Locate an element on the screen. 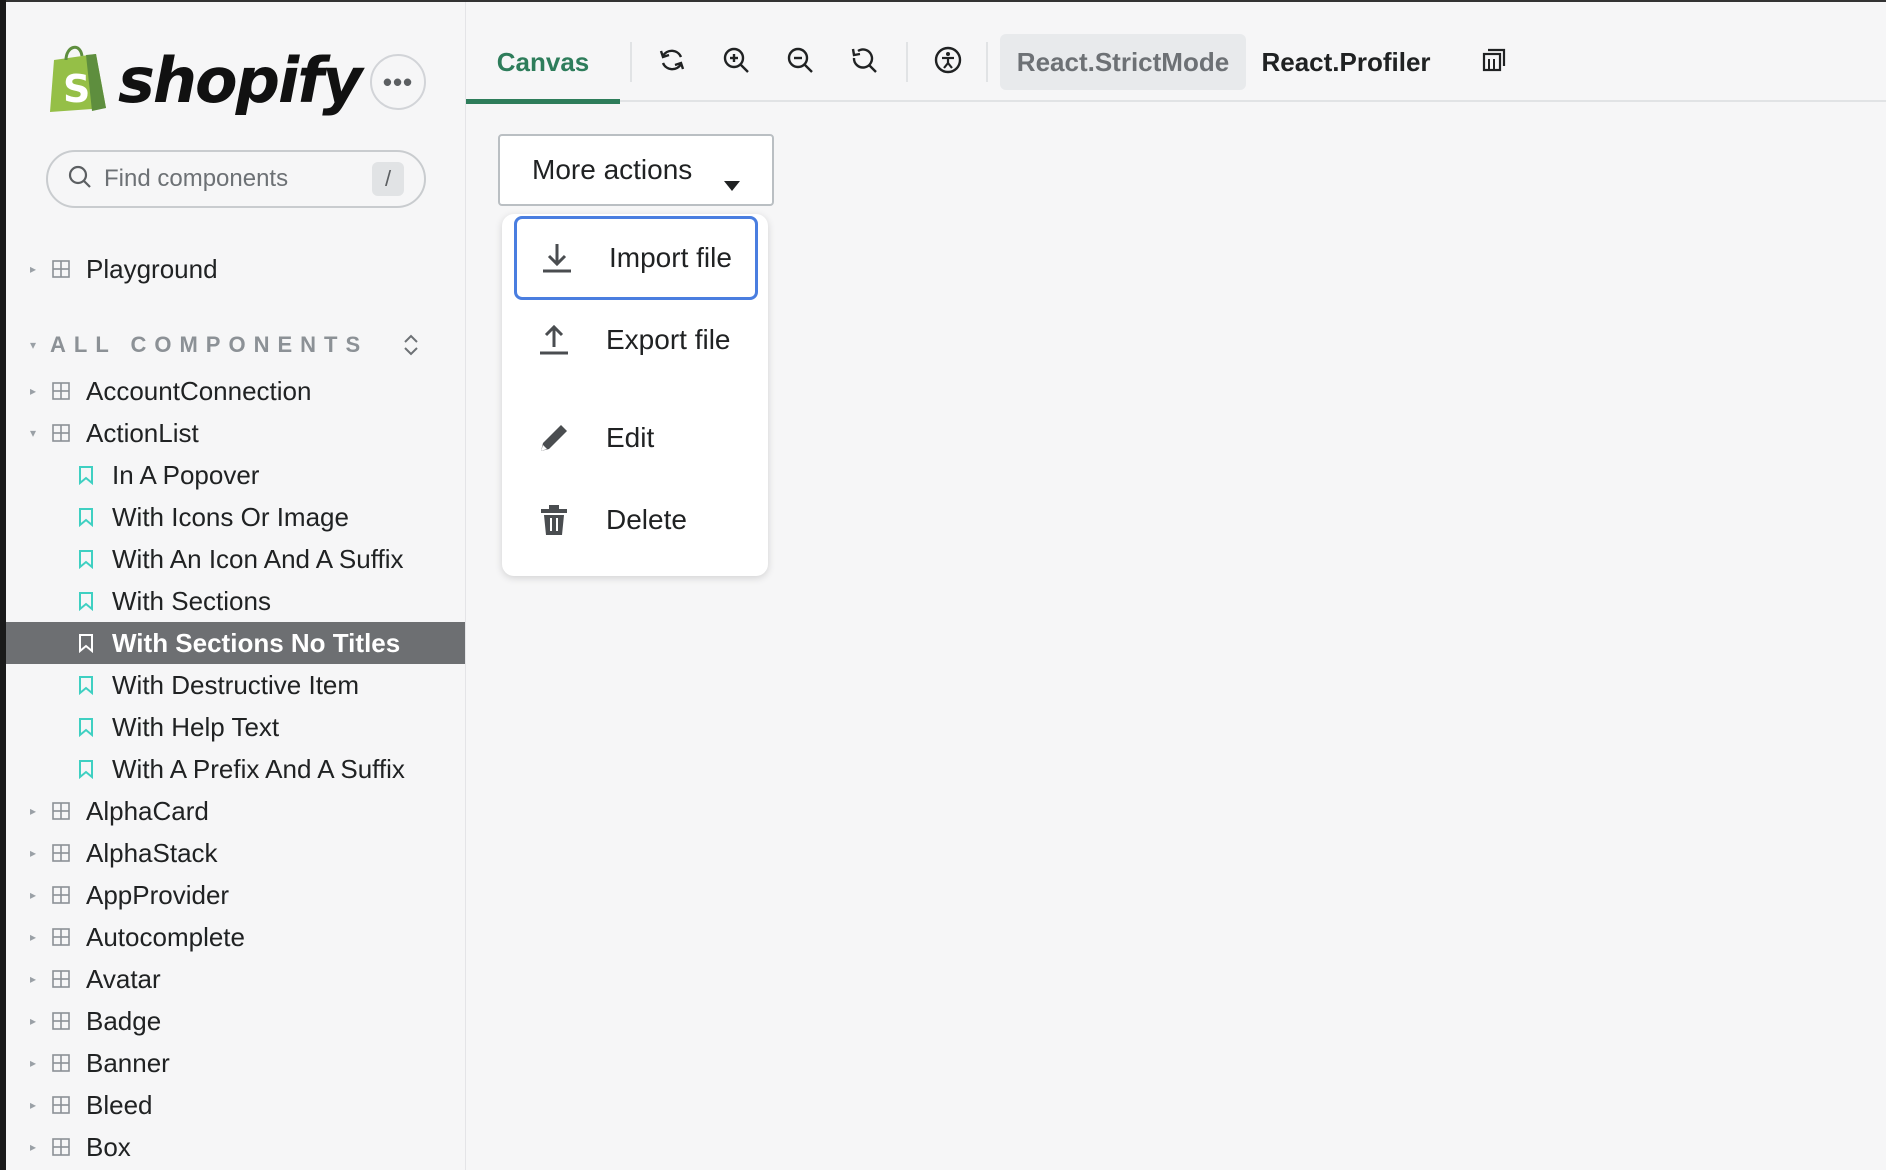  refresh-icon is located at coordinates (672, 62).